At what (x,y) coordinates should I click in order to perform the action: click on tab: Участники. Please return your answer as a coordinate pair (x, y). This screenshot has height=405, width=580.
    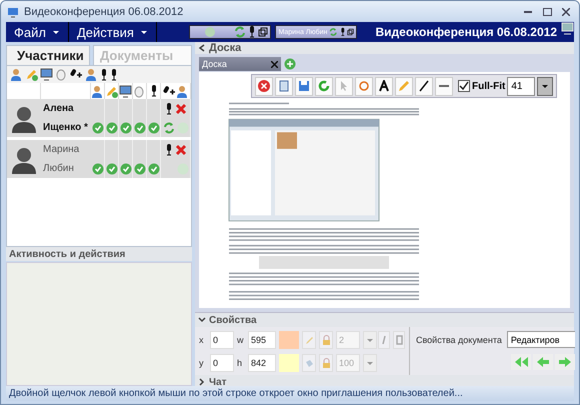
    Looking at the image, I should click on (48, 55).